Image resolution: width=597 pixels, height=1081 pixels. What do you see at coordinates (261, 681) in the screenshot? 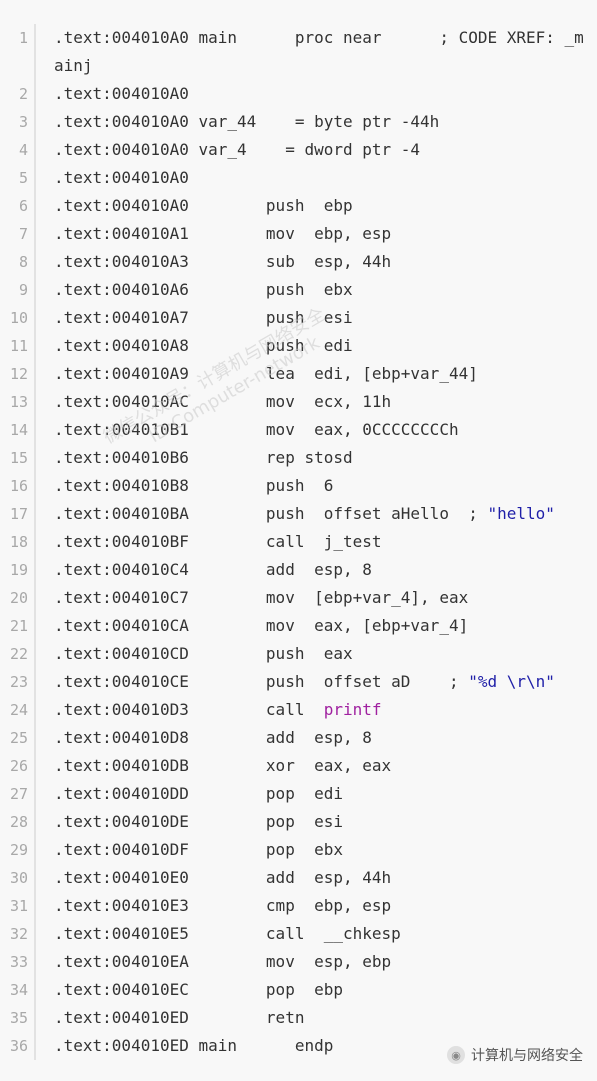
I see `code-text: .text:004010CE push offset aD ;` at bounding box center [261, 681].